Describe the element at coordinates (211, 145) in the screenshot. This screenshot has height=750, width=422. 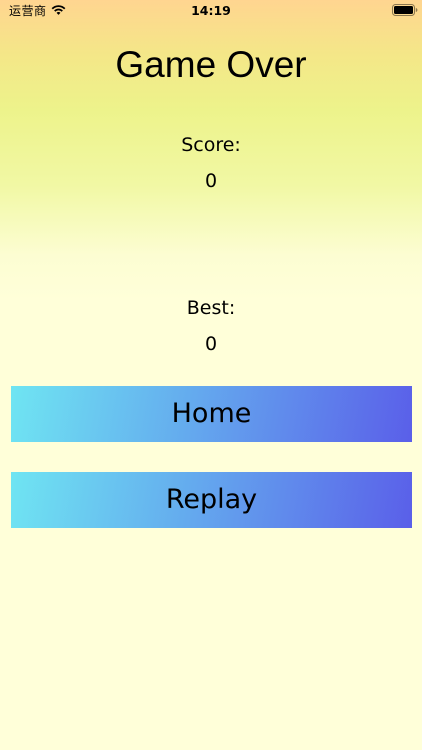
I see `score-label: Score:` at that location.